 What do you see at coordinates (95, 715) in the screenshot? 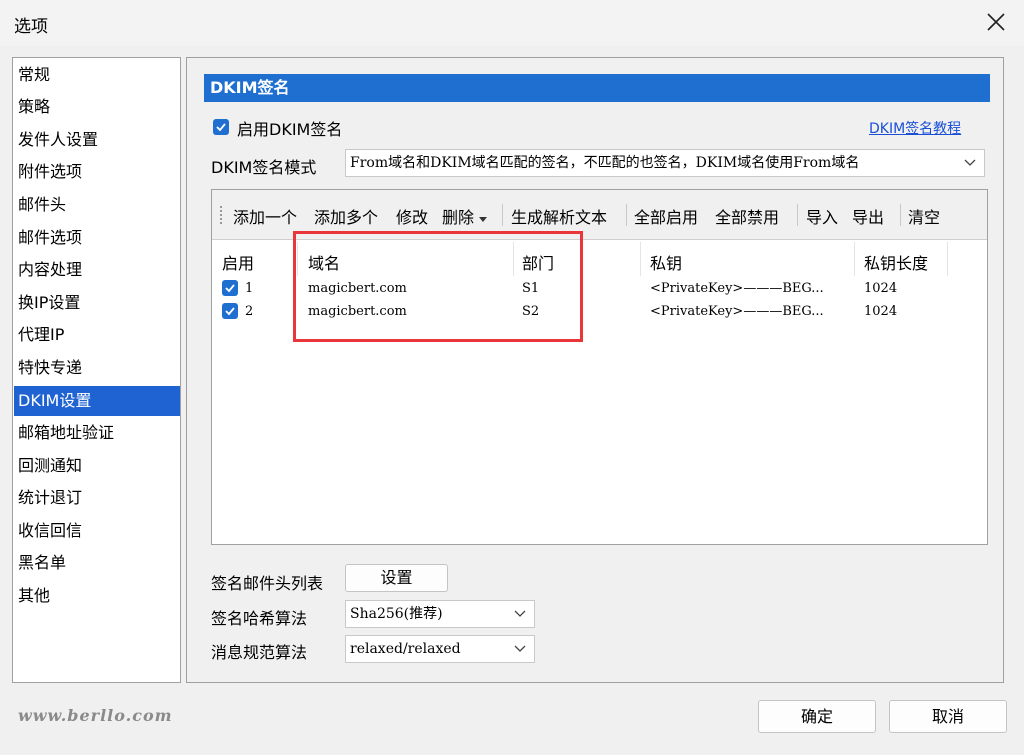
I see `site-watermark: www.berllo.com` at bounding box center [95, 715].